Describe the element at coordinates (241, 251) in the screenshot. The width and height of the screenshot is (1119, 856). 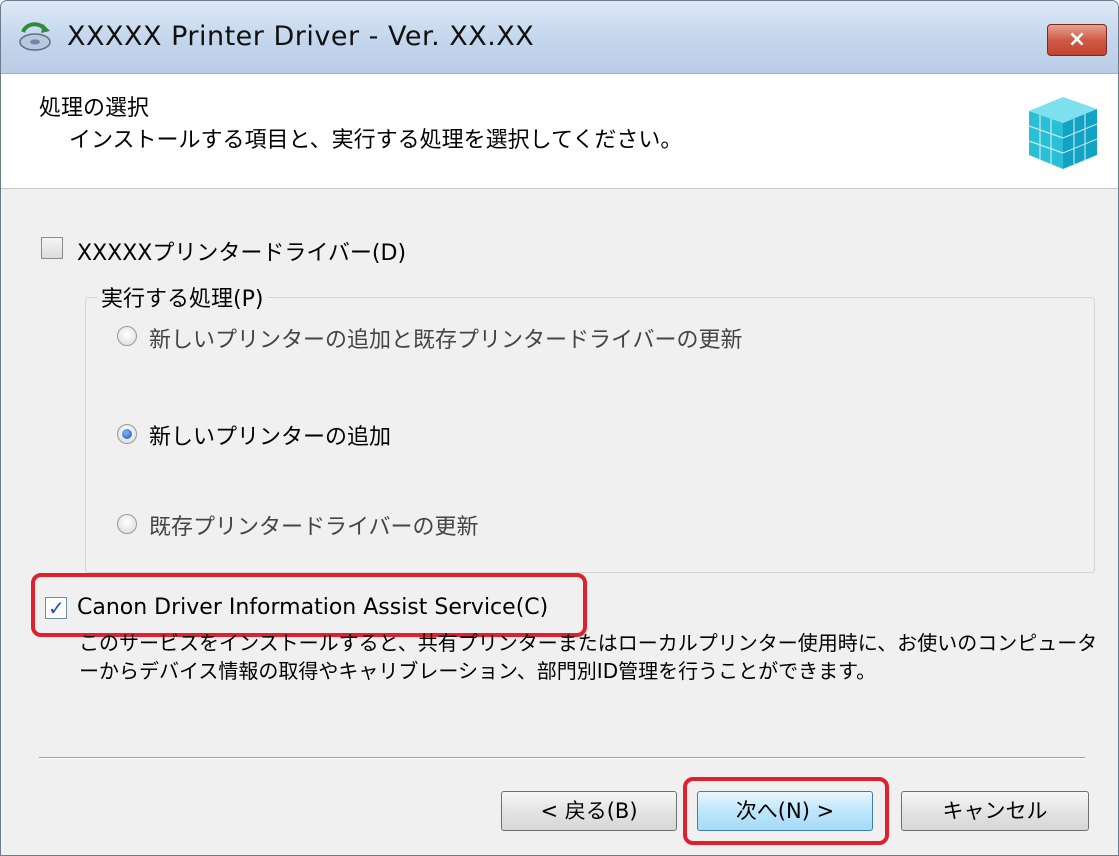
I see `driver-checkbox-label: XXXXXプリンタードライバー(D)` at that location.